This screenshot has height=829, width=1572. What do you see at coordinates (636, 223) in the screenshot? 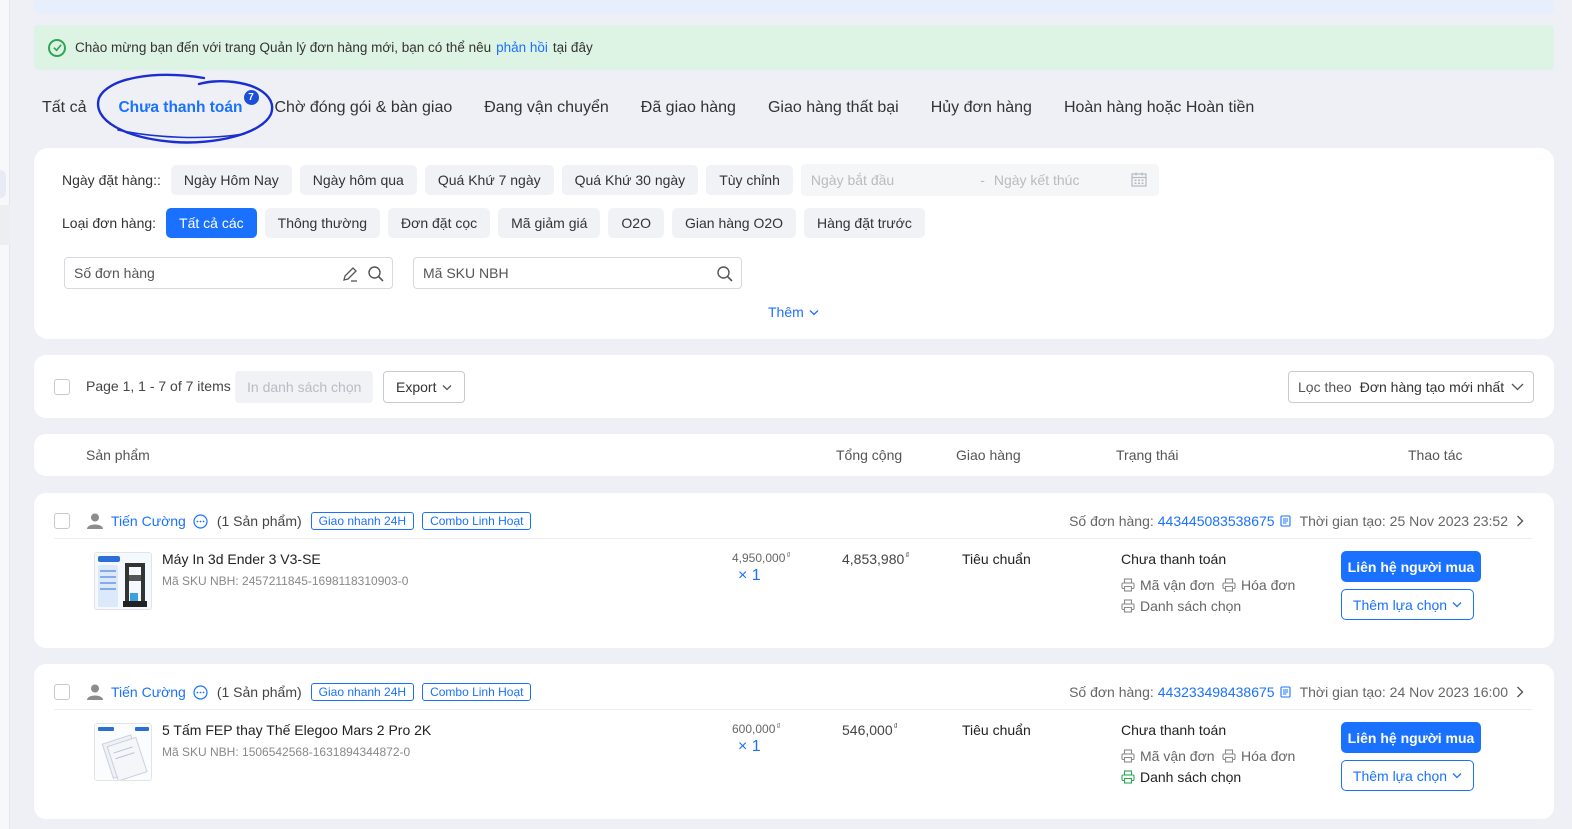
I see `chip-type-o2o: O2O` at bounding box center [636, 223].